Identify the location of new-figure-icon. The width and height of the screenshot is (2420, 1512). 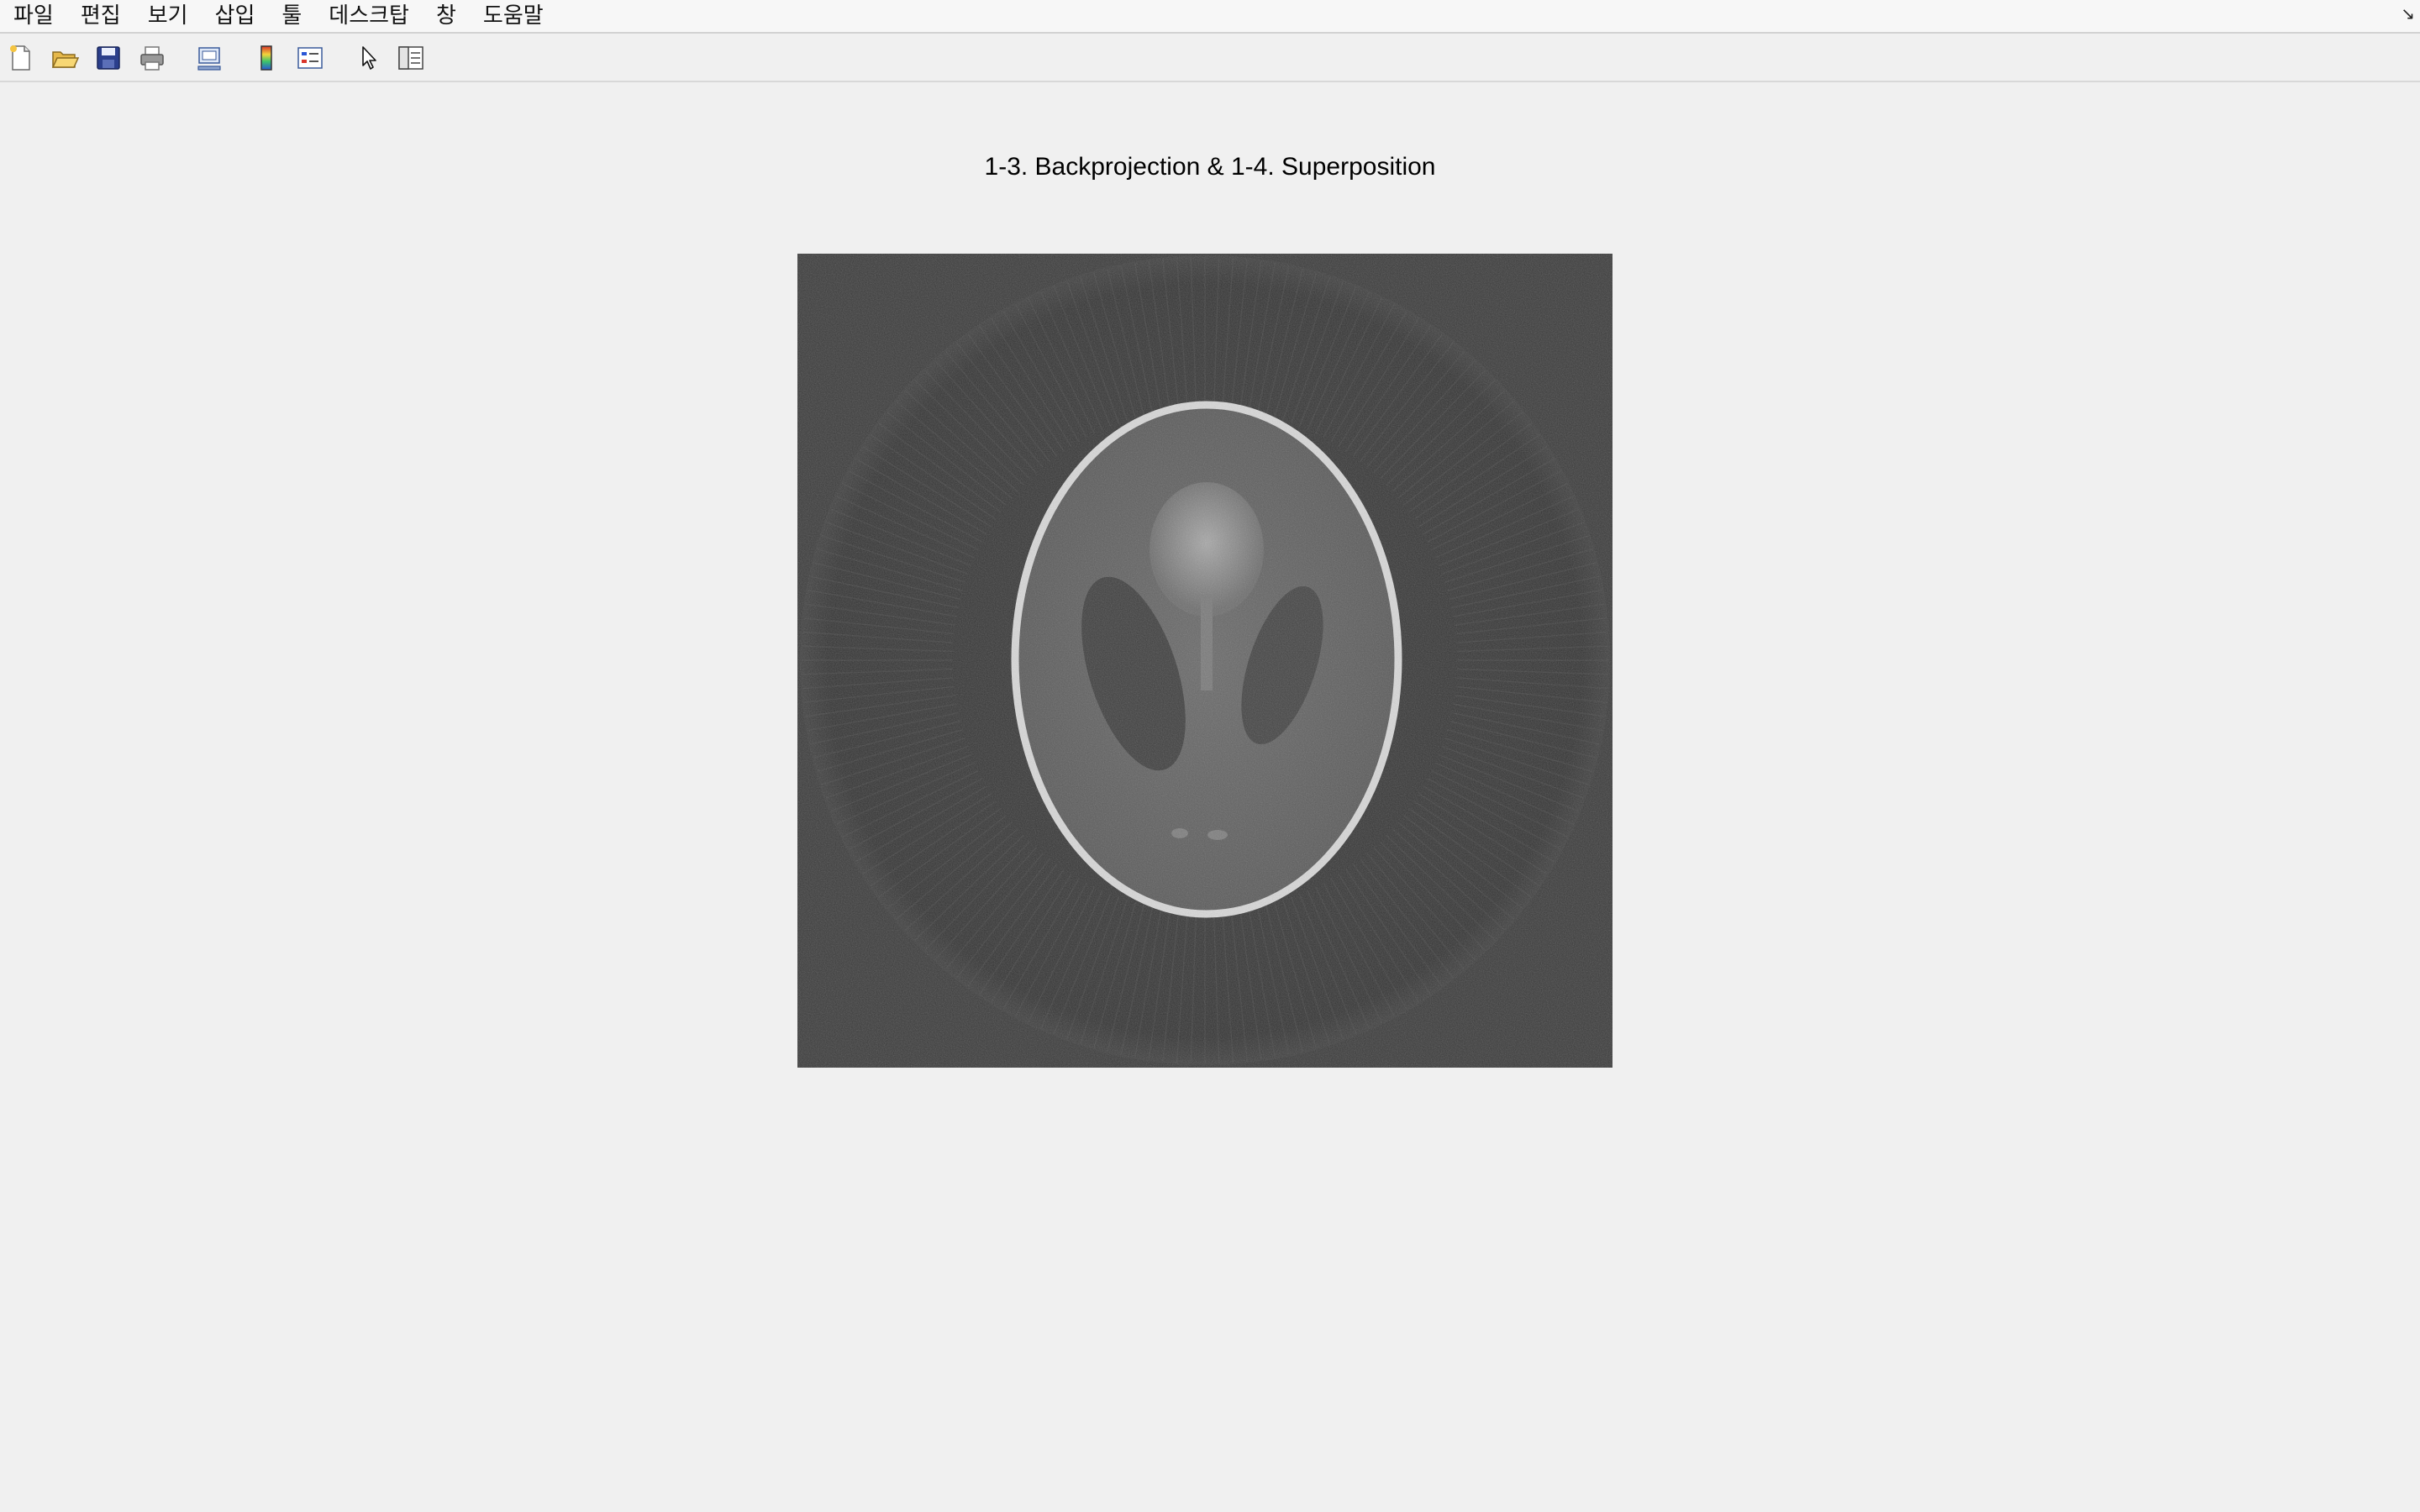
(21, 58).